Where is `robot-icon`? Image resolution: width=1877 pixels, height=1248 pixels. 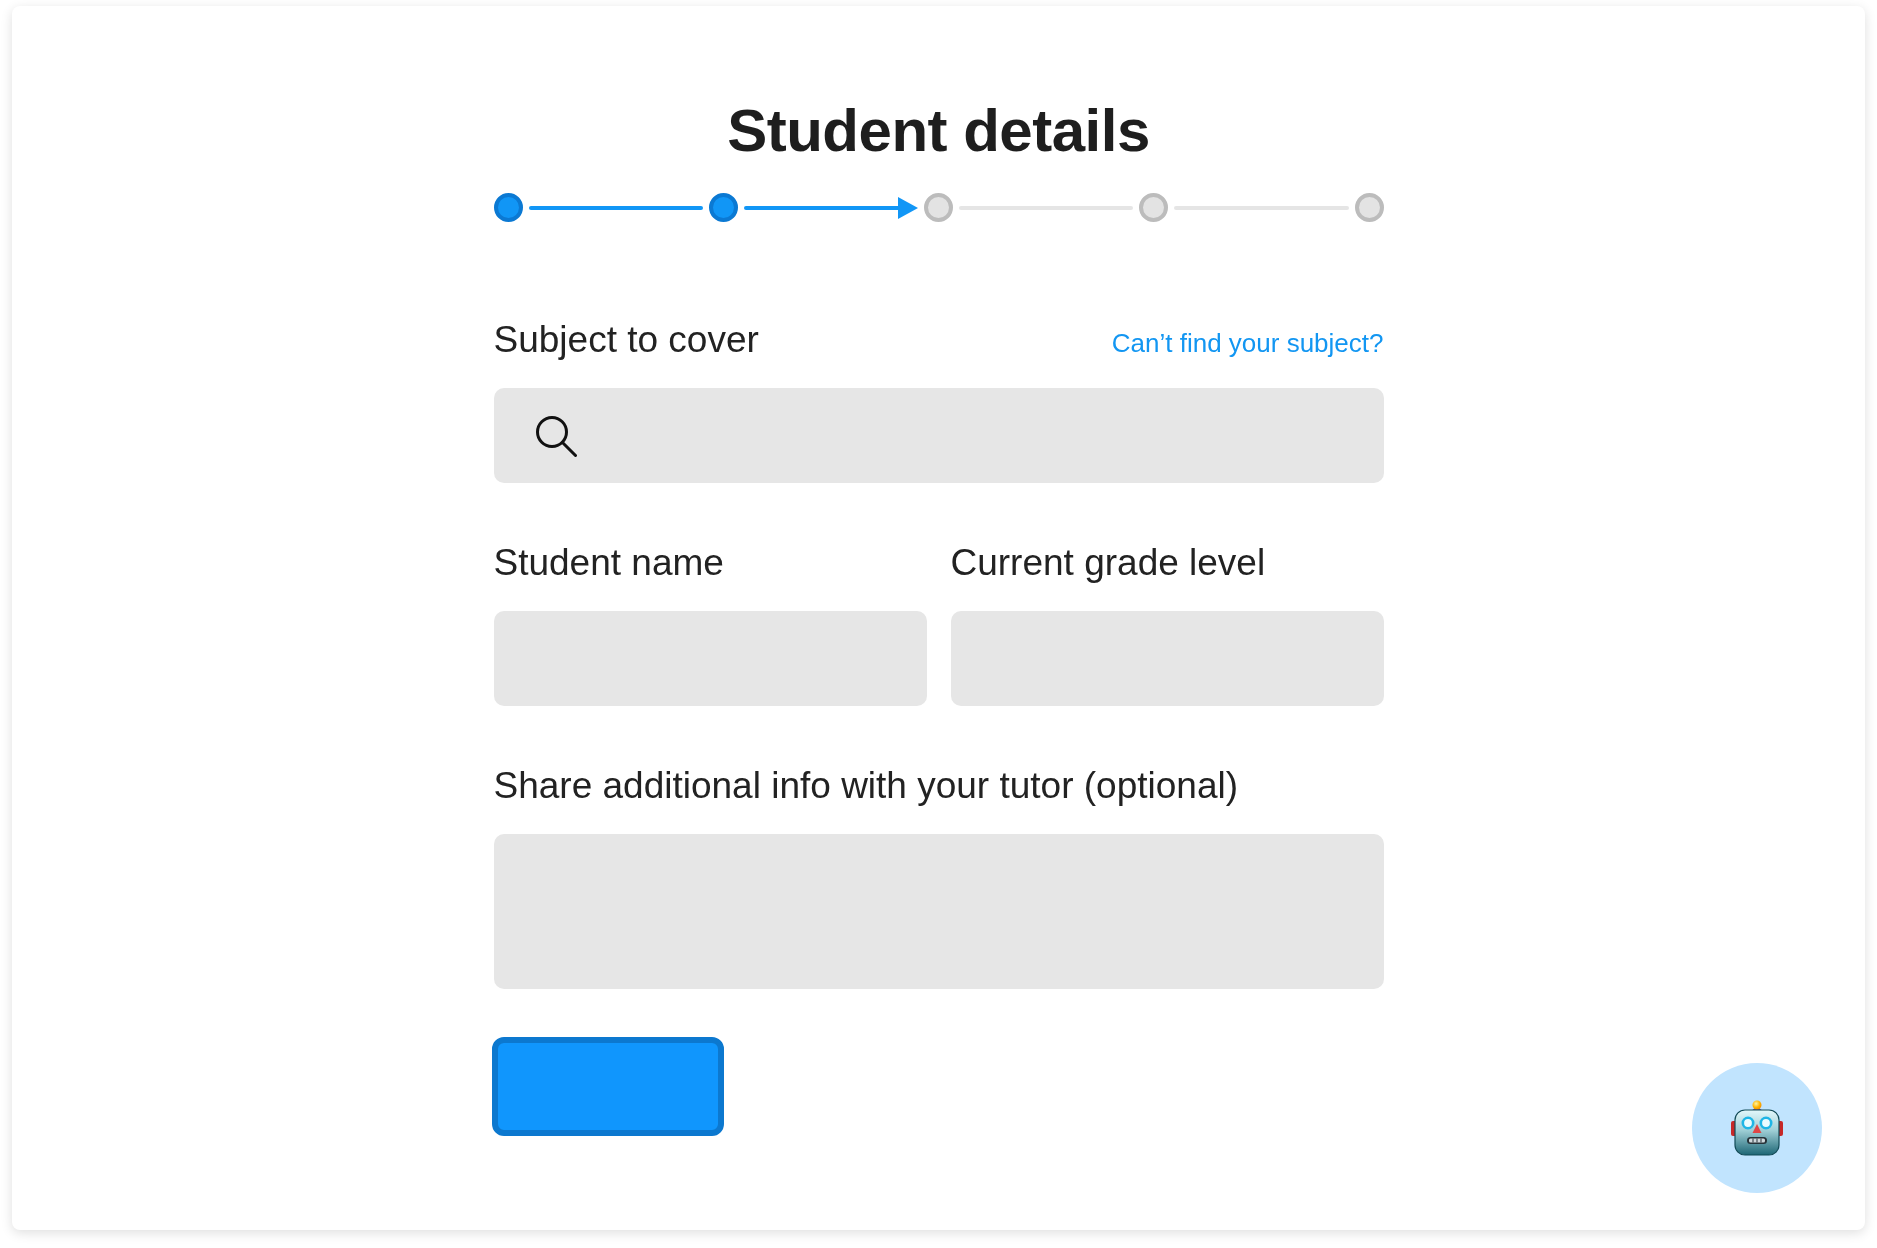
robot-icon is located at coordinates (1757, 1128).